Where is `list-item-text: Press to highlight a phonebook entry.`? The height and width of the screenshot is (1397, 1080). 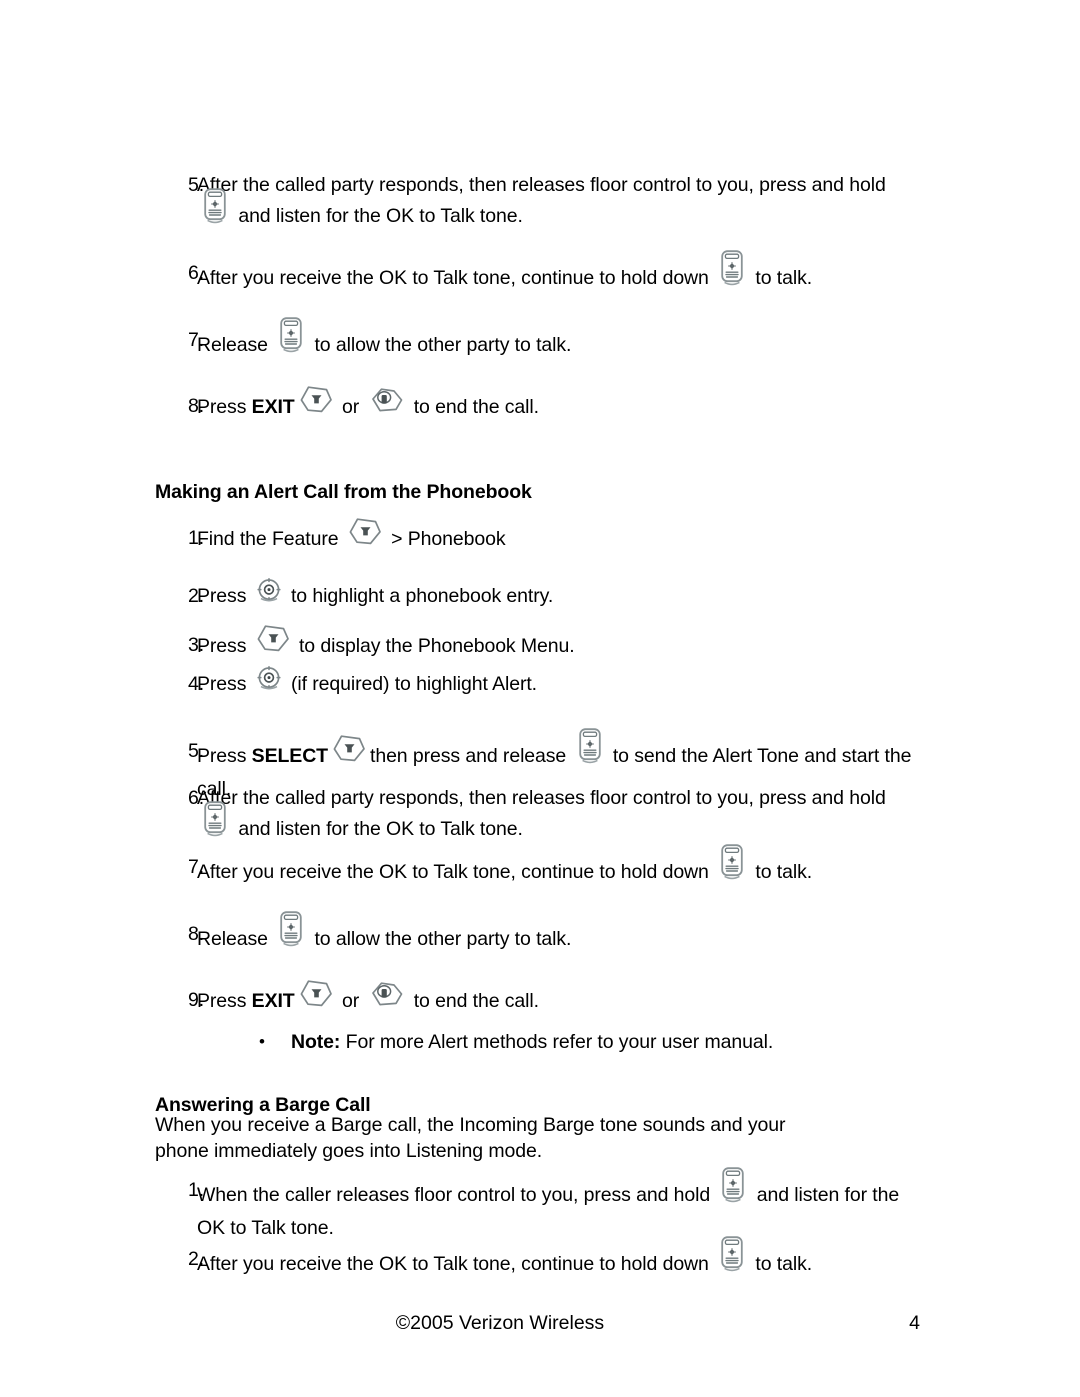
list-item-text: Press to highlight a phonebook entry. is located at coordinates (563, 593).